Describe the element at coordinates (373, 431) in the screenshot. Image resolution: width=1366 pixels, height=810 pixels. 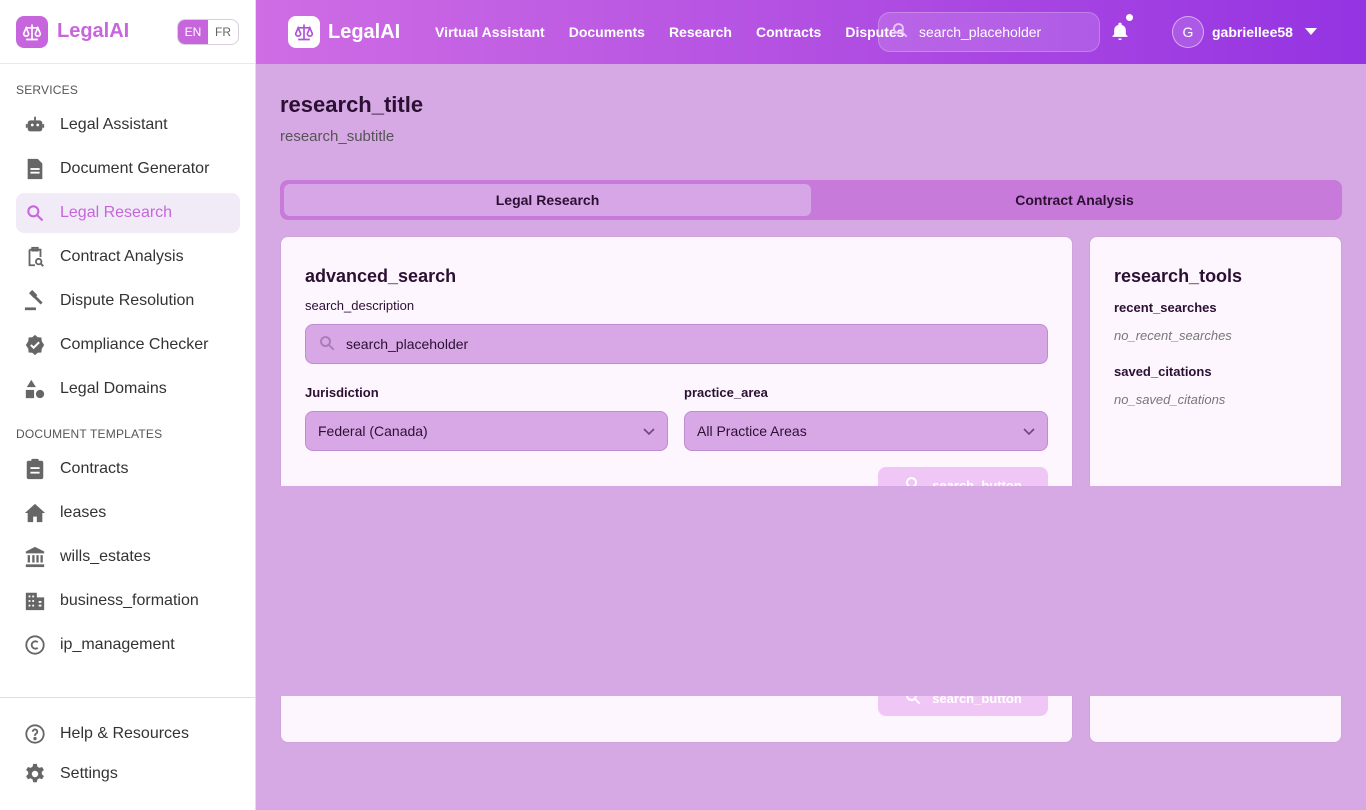
I see `jurisdiction-value: Federal (Canada)` at that location.